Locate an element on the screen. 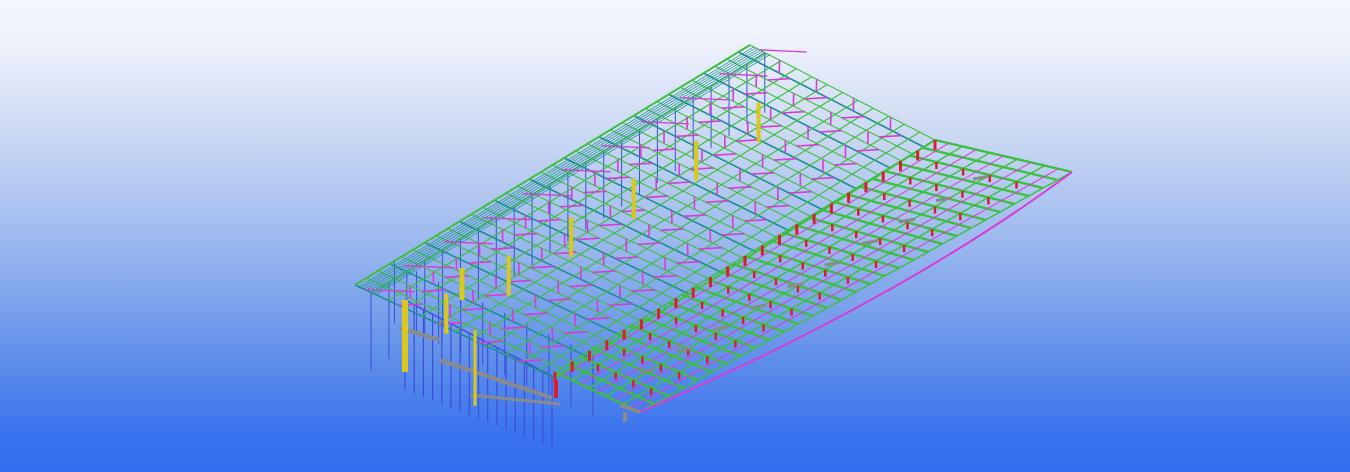  glazing-wall is located at coordinates (480, 373).